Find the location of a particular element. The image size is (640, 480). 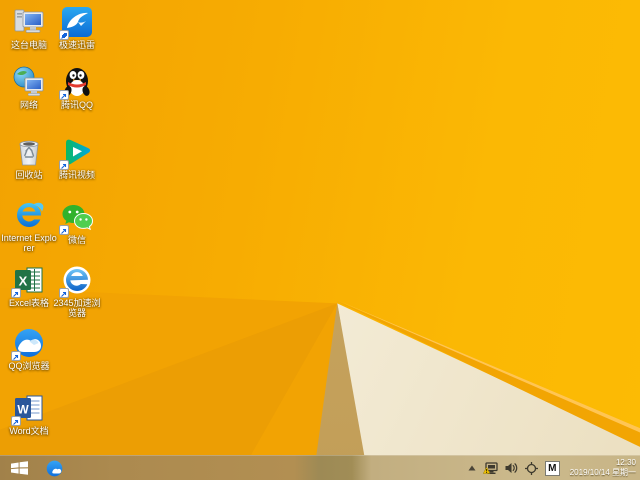

desktop-icon-label: 微信 is located at coordinates (76, 240).